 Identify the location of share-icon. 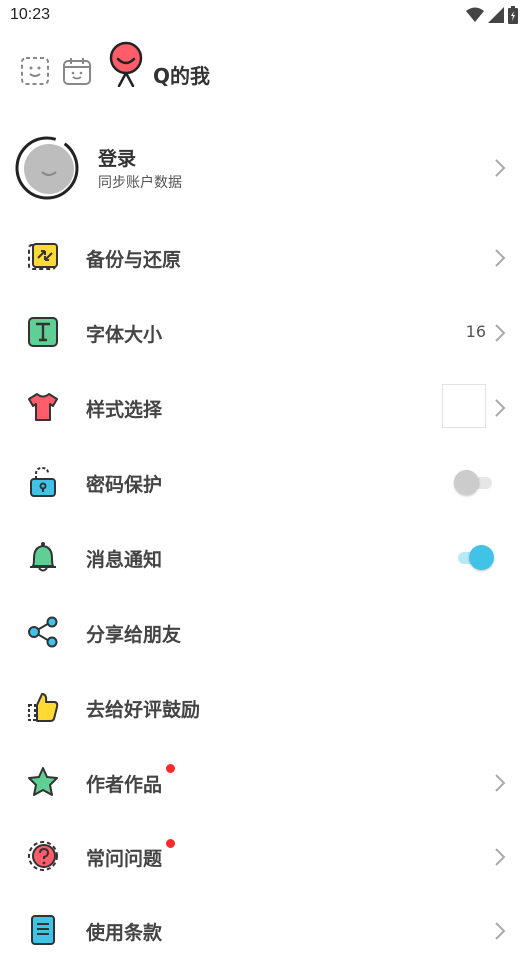
(43, 632).